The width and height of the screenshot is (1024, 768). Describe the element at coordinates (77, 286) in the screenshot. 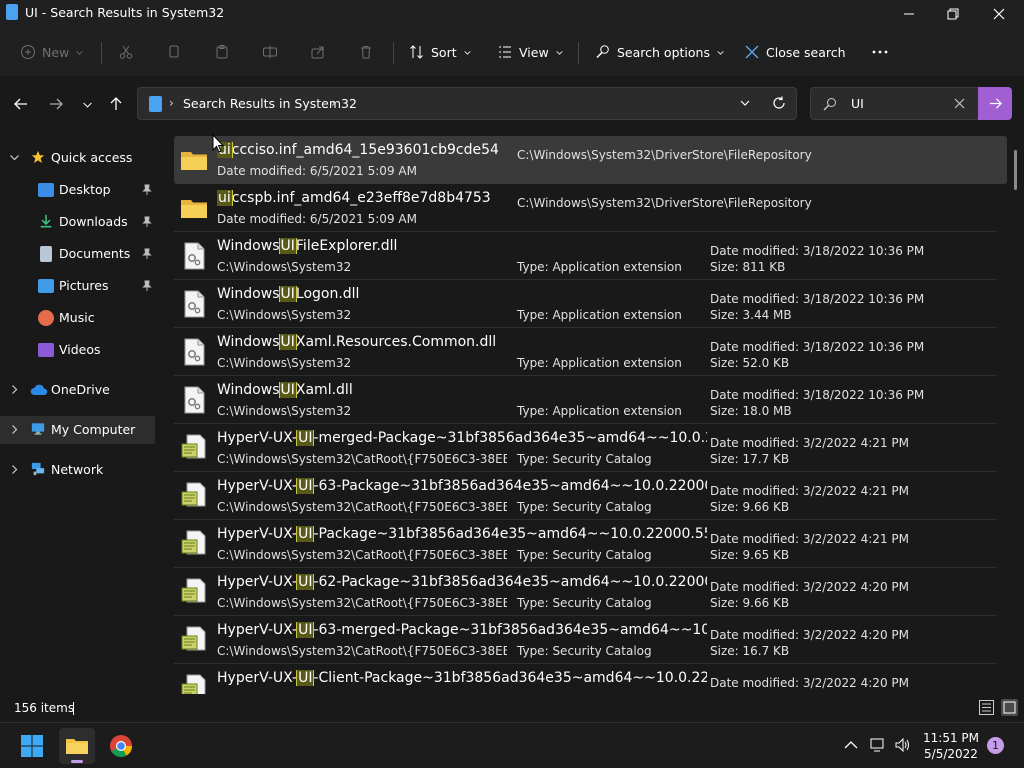

I see `sidebar-item-pictures: Pictures` at that location.